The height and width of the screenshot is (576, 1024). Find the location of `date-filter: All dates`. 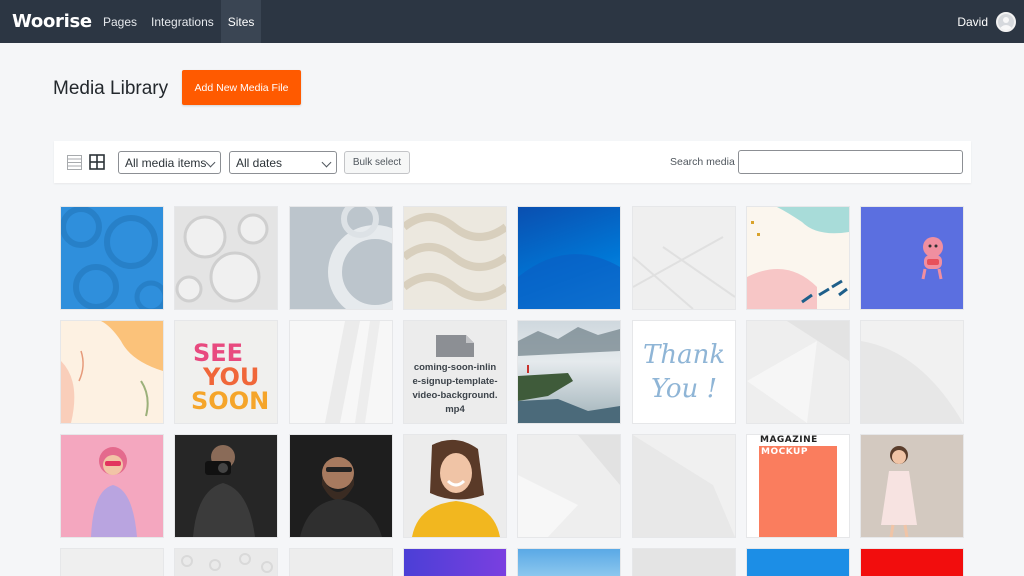

date-filter: All dates is located at coordinates (283, 162).